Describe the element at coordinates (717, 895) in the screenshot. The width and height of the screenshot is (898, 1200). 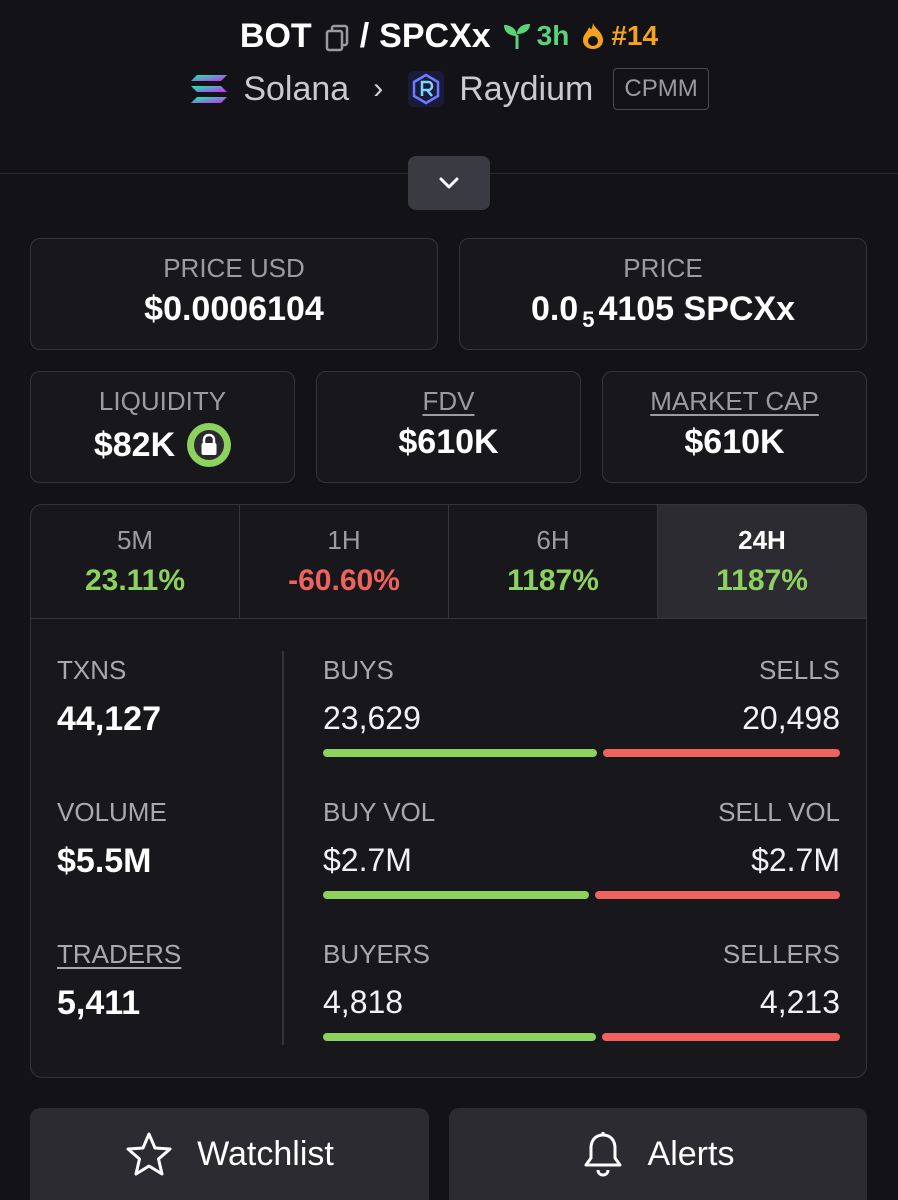
I see `sell-vol-bar` at that location.